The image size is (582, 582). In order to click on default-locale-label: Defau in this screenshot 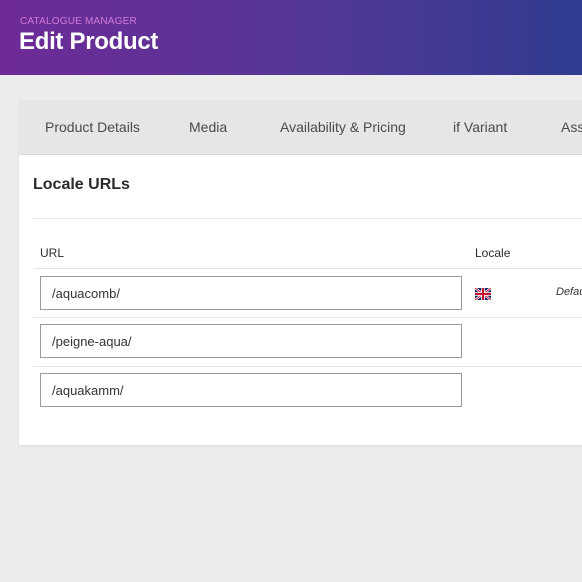, I will do `click(569, 292)`.